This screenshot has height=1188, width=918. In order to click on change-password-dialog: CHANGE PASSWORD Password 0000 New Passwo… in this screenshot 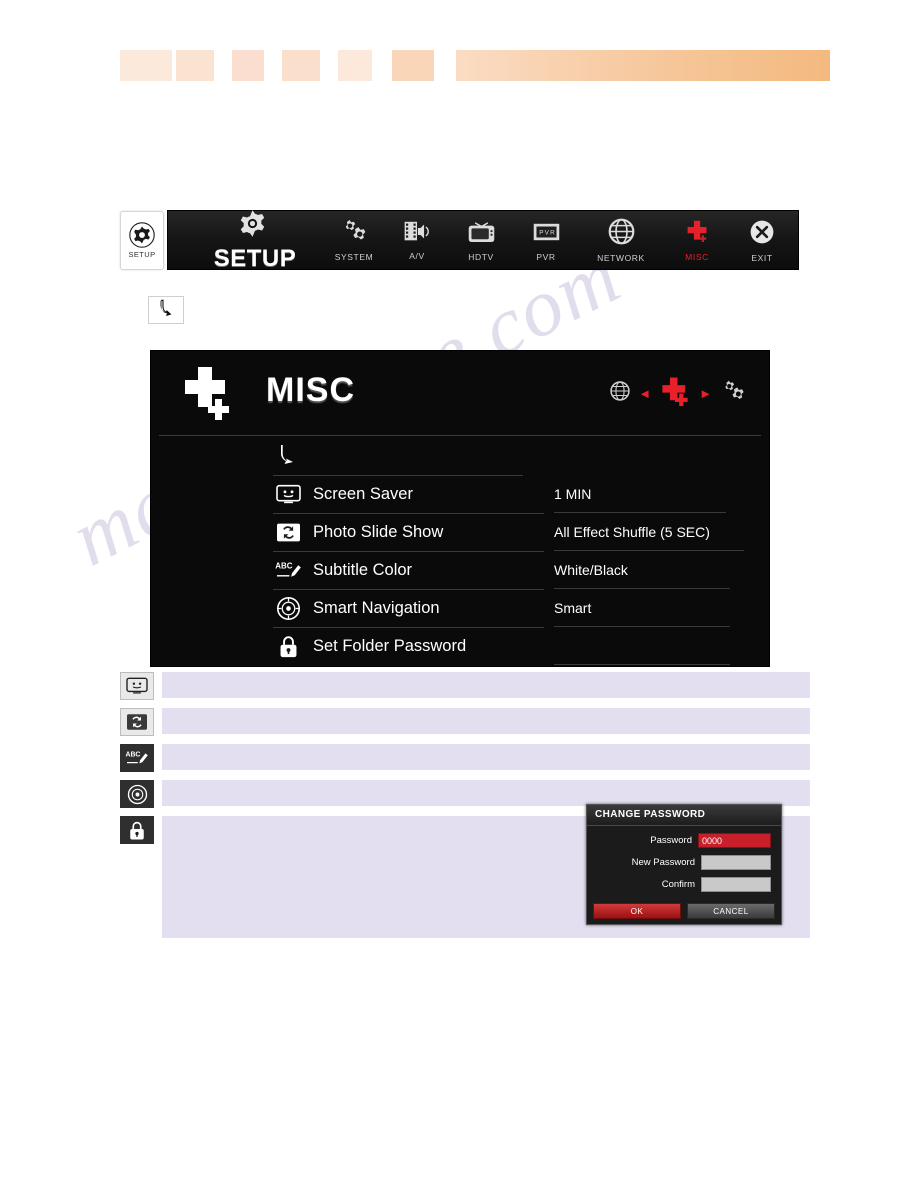, I will do `click(684, 864)`.